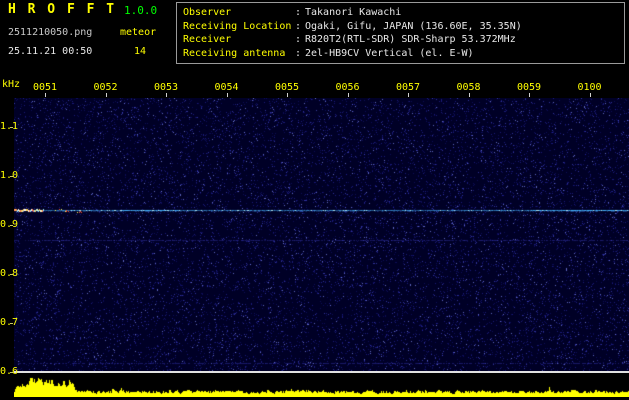 Image resolution: width=629 pixels, height=400 pixels. Describe the element at coordinates (50, 32) in the screenshot. I see `output-filename: 2511210050.png` at that location.